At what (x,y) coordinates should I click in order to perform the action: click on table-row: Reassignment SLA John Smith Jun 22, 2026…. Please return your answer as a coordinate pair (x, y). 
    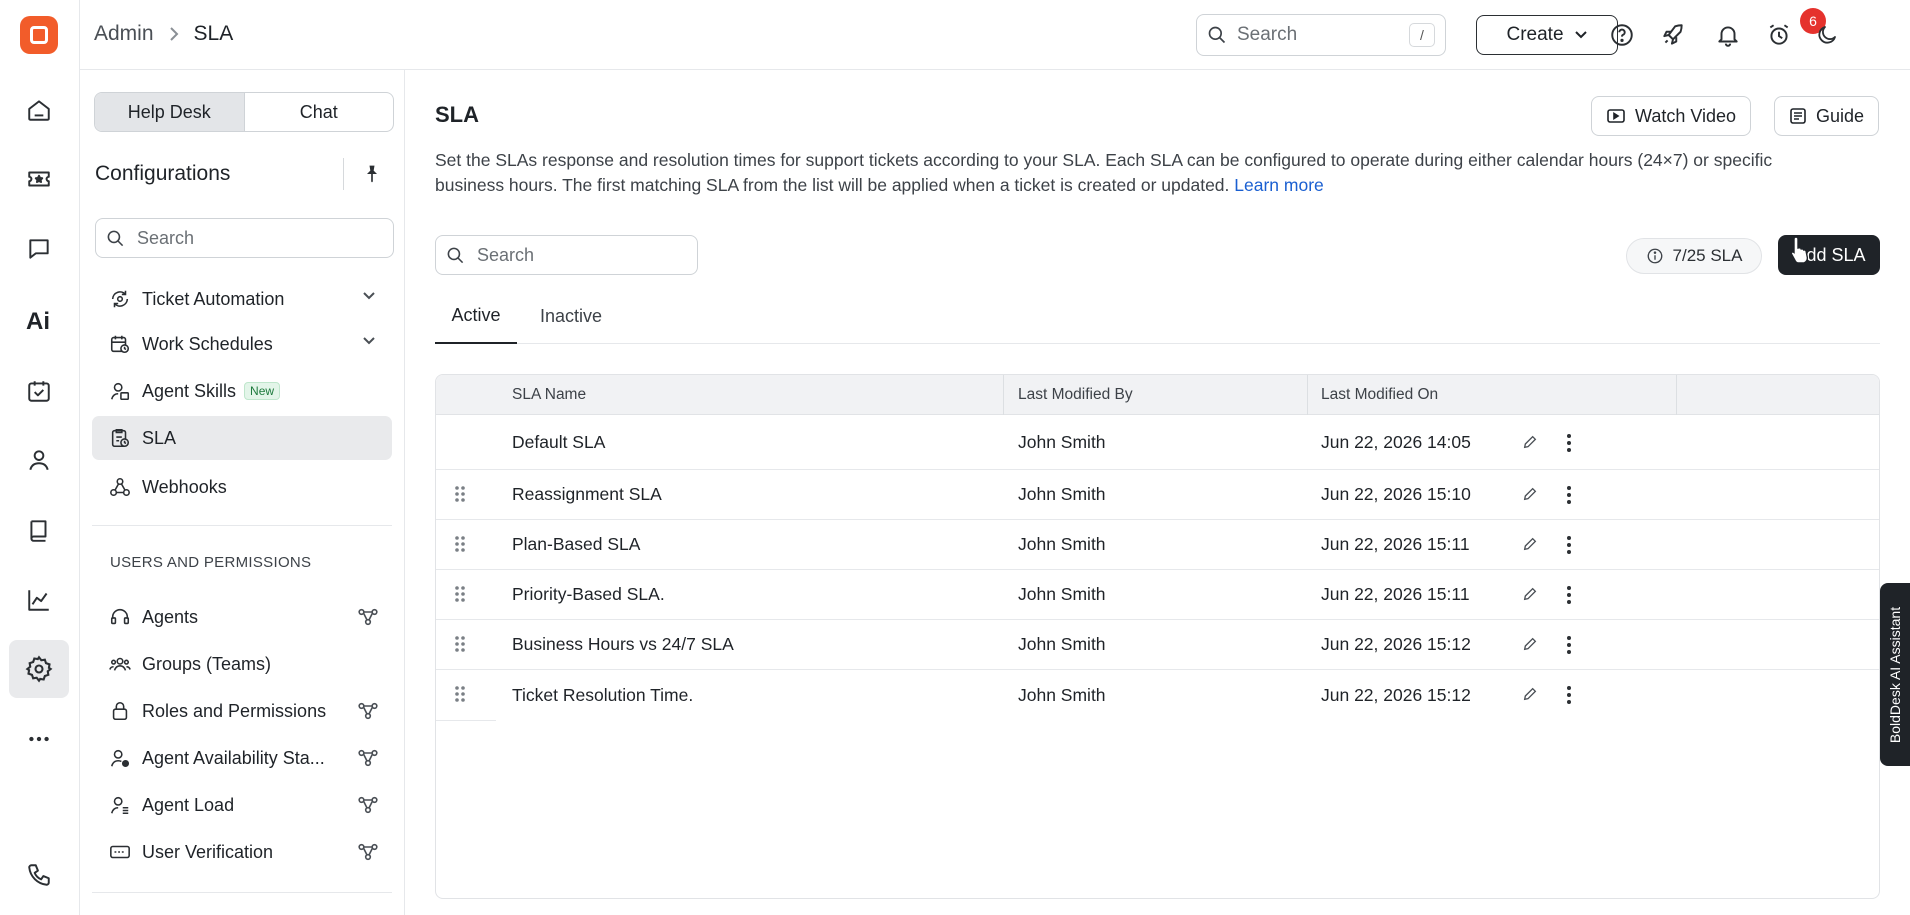
    Looking at the image, I should click on (1157, 495).